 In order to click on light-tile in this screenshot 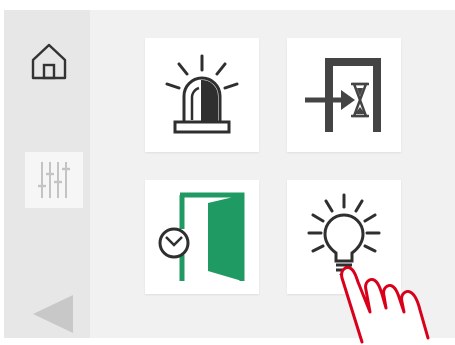, I will do `click(344, 237)`.